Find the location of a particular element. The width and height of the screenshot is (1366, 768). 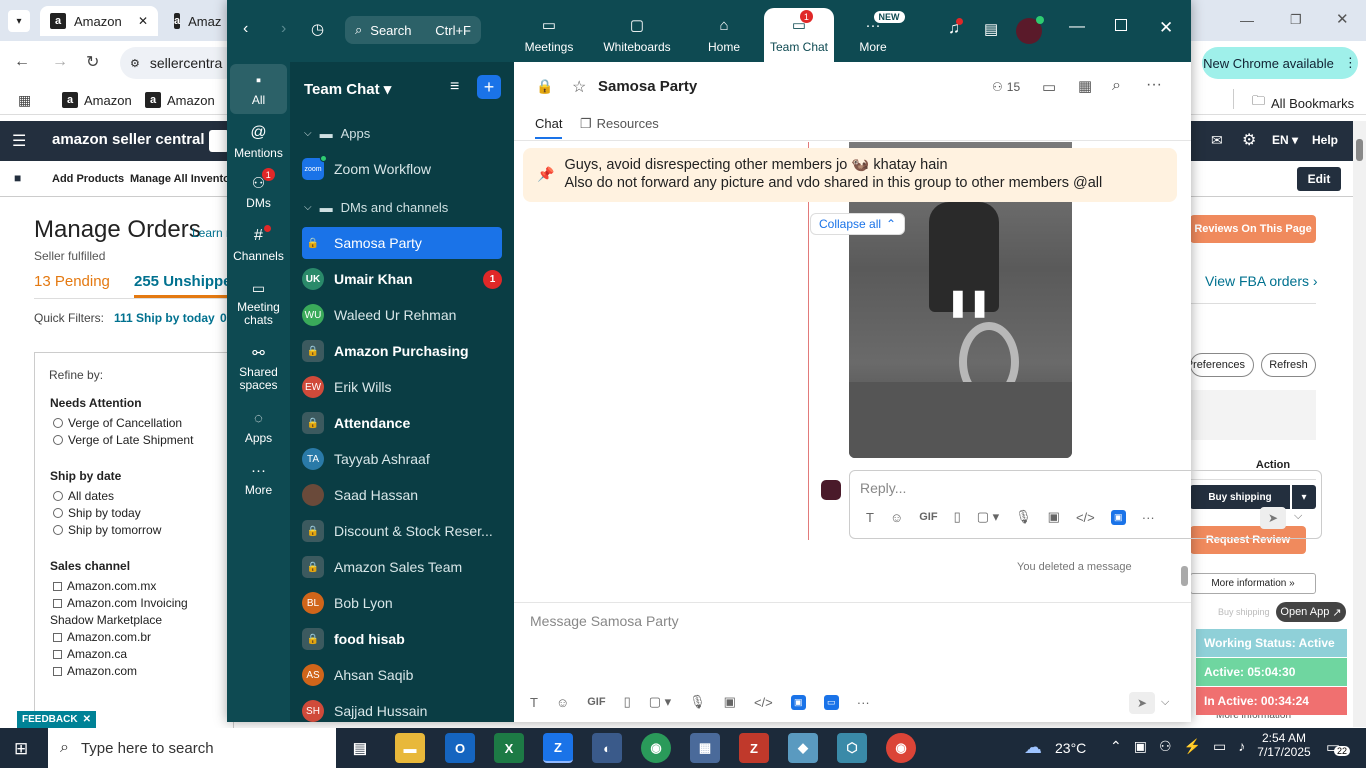

file-icon: ▯ is located at coordinates (627, 702).